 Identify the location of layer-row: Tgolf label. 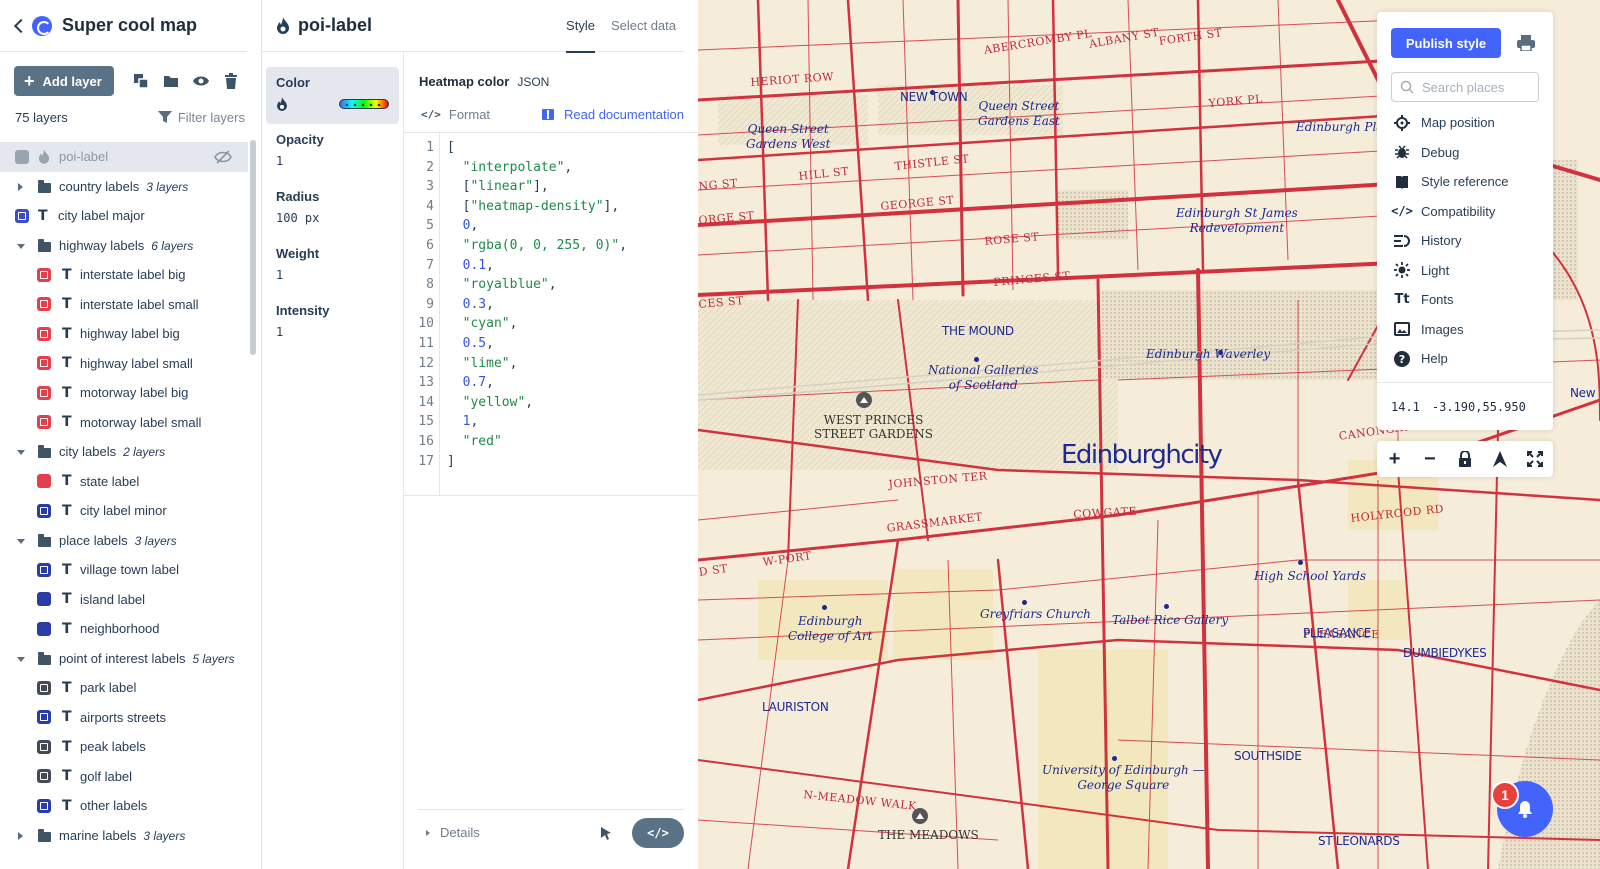
(124, 777).